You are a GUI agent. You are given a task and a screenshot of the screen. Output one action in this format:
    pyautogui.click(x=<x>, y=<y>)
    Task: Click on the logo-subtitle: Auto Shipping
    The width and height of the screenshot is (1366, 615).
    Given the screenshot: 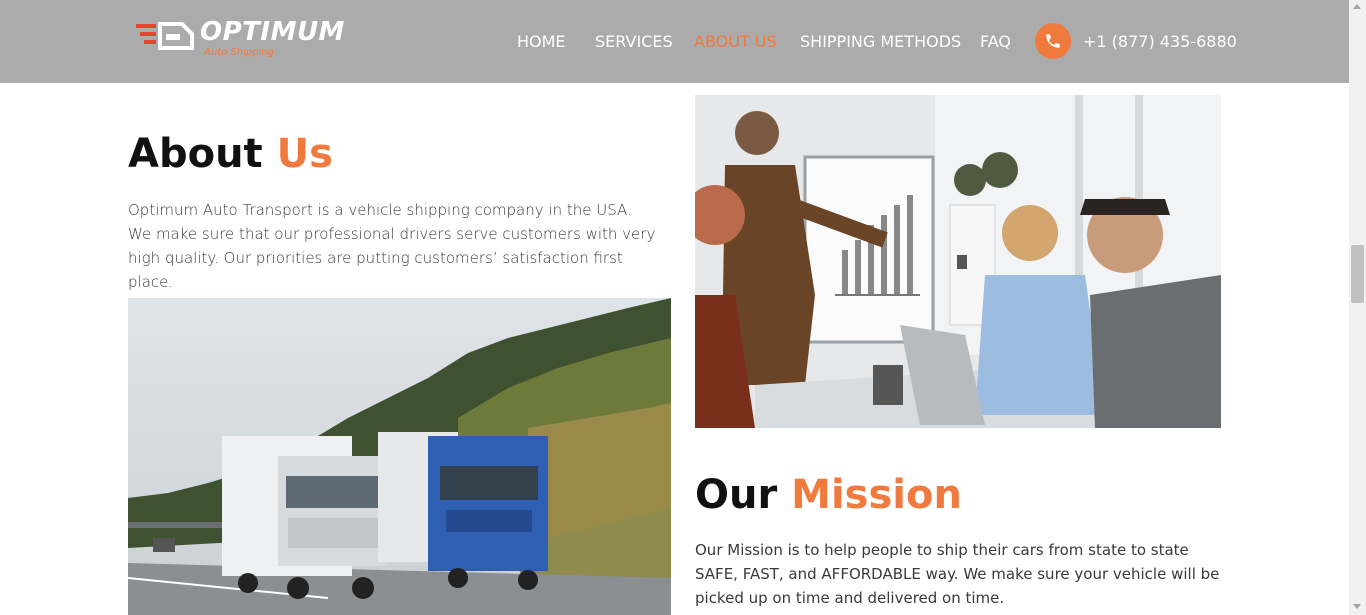 What is the action you would take?
    pyautogui.click(x=239, y=52)
    